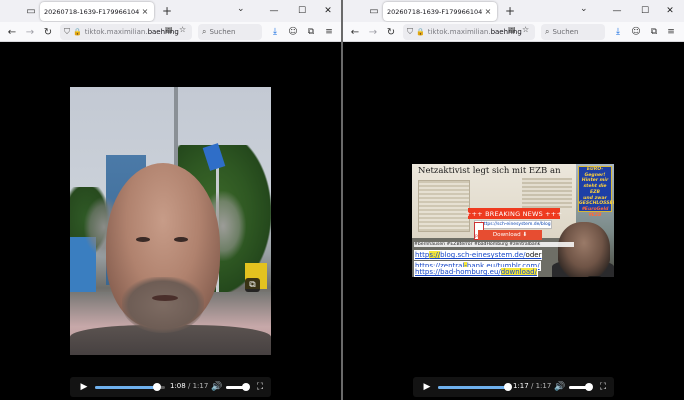 This screenshot has height=400, width=684. Describe the element at coordinates (478, 255) in the screenshot. I see `video-link-1: http s://blog.sch-einesystem.de/ oder` at that location.